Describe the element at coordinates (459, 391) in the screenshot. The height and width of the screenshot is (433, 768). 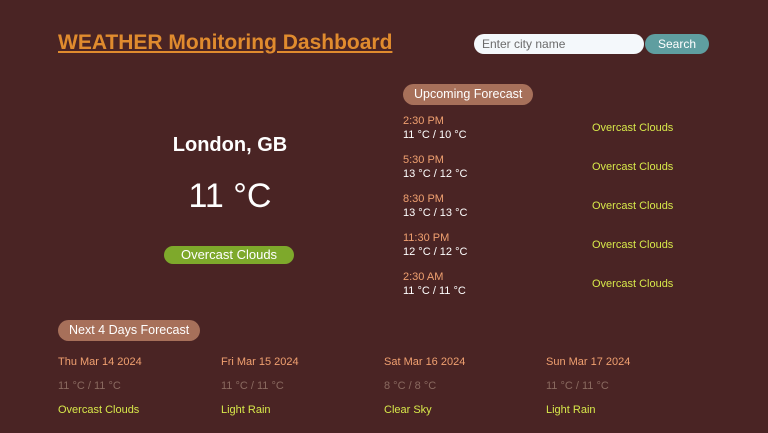
I see `daily-forecast-card: Sat Mar 16 2024 8 °C / 8 °C Clear Sky` at that location.